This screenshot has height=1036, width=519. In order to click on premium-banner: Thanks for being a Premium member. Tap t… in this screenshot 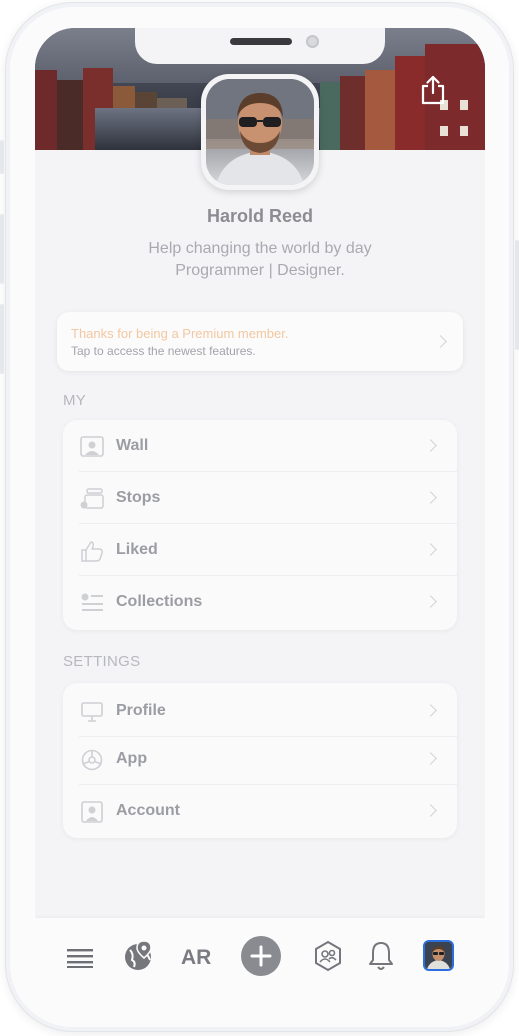, I will do `click(260, 341)`.